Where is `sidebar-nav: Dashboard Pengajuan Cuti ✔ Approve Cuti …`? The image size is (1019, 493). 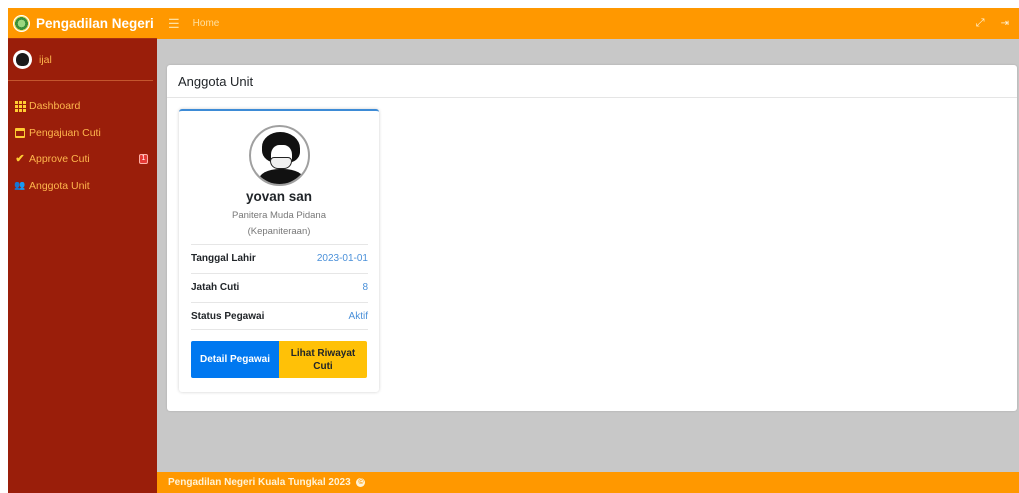 sidebar-nav: Dashboard Pengajuan Cuti ✔ Approve Cuti … is located at coordinates (82, 140).